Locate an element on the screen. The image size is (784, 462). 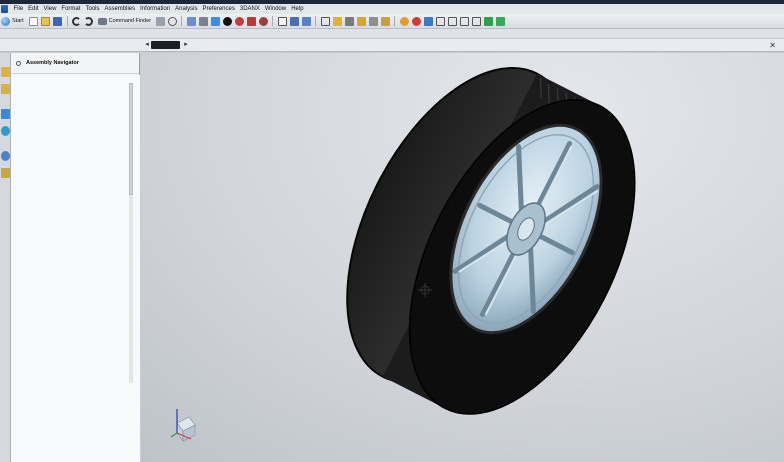
assembly-navigator-icon is located at coordinates (5, 72).